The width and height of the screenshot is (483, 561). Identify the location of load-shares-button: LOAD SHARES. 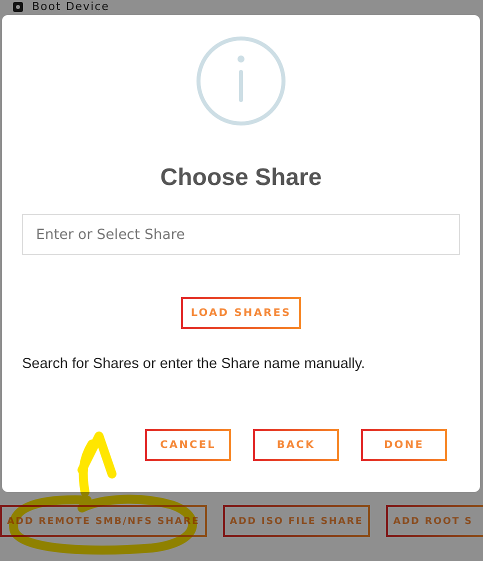
(241, 313).